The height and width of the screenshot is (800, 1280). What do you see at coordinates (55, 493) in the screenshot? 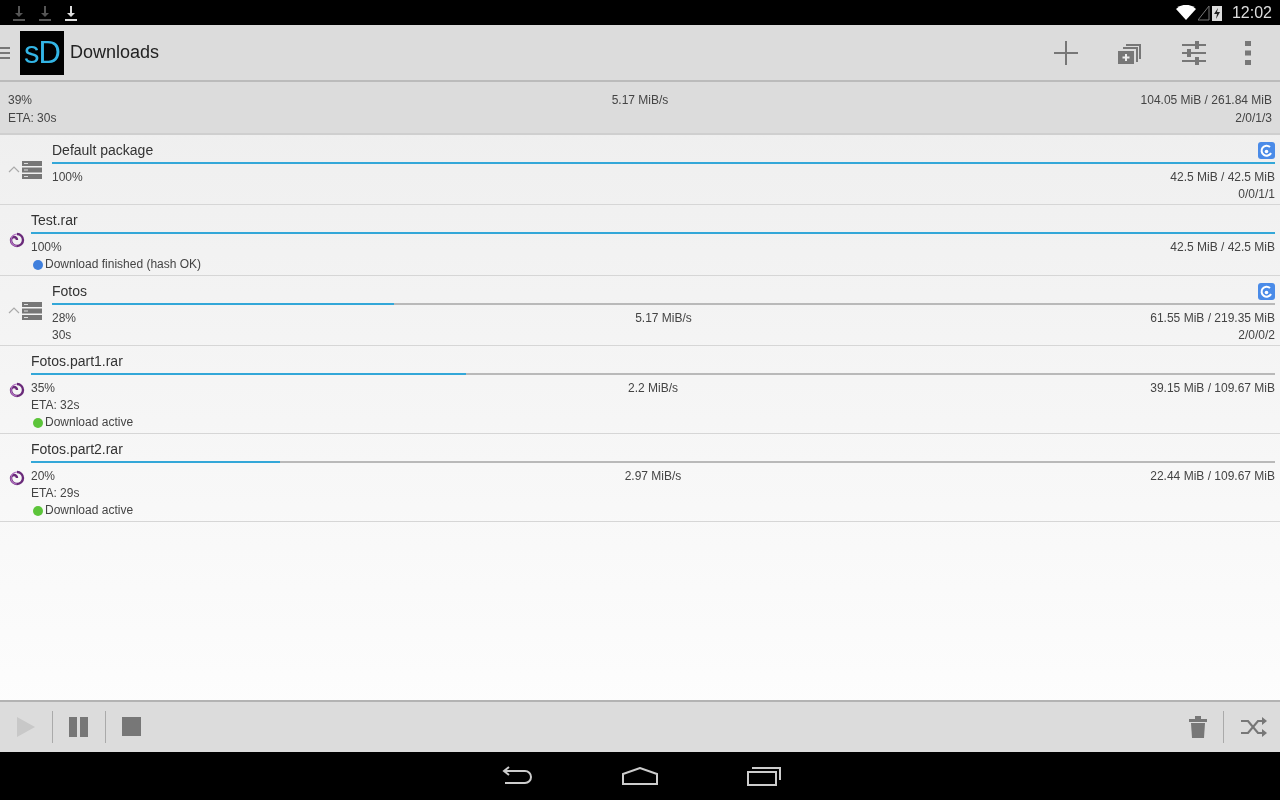
I see `eta-text: ETA: 29s` at bounding box center [55, 493].